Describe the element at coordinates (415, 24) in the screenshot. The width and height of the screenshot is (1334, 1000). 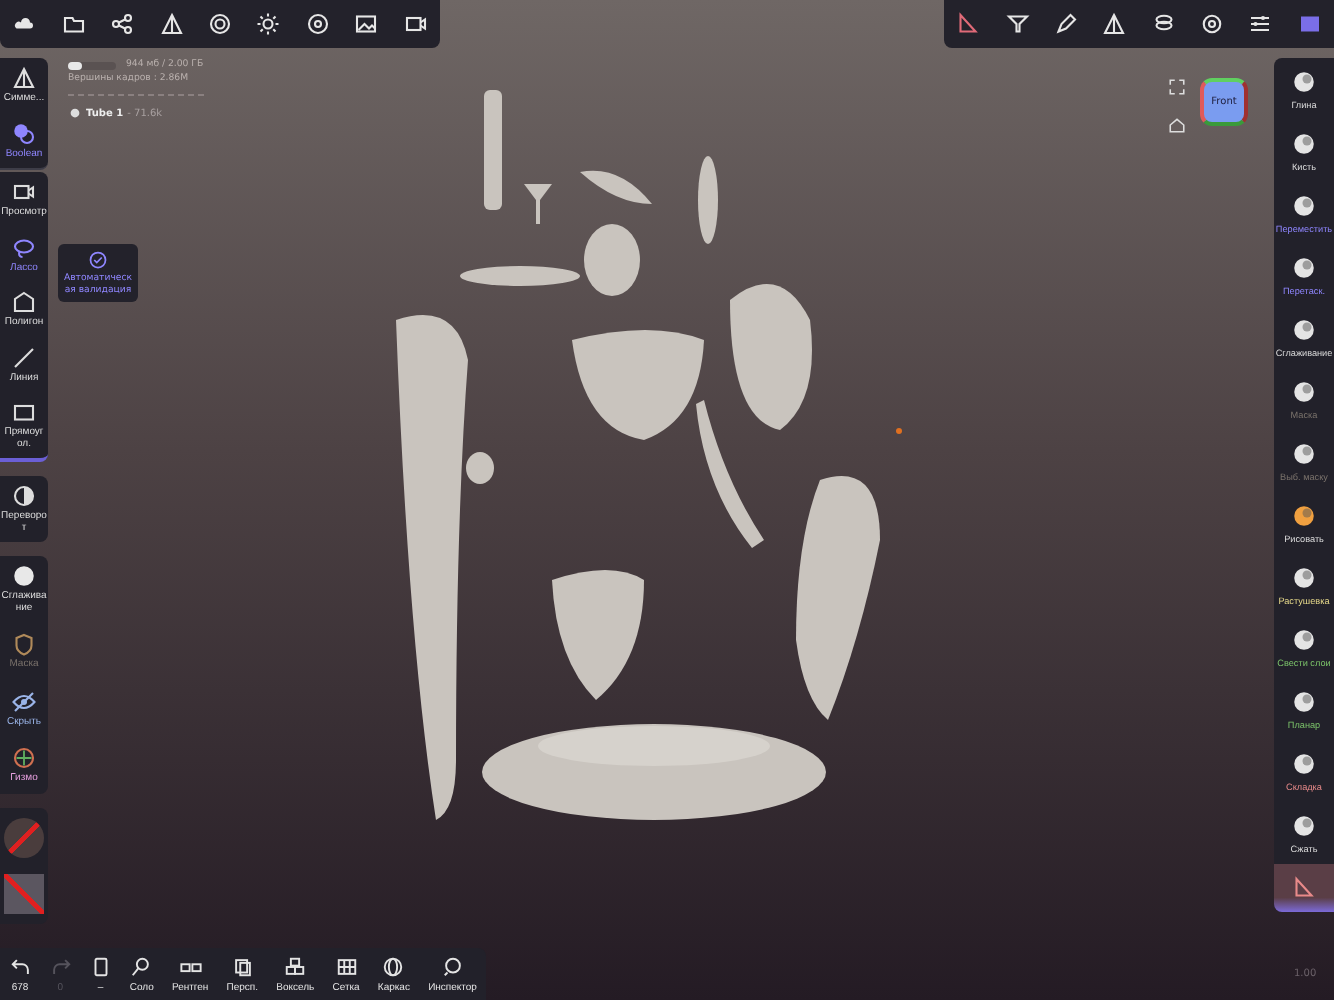
I see `video-camera-icon` at that location.